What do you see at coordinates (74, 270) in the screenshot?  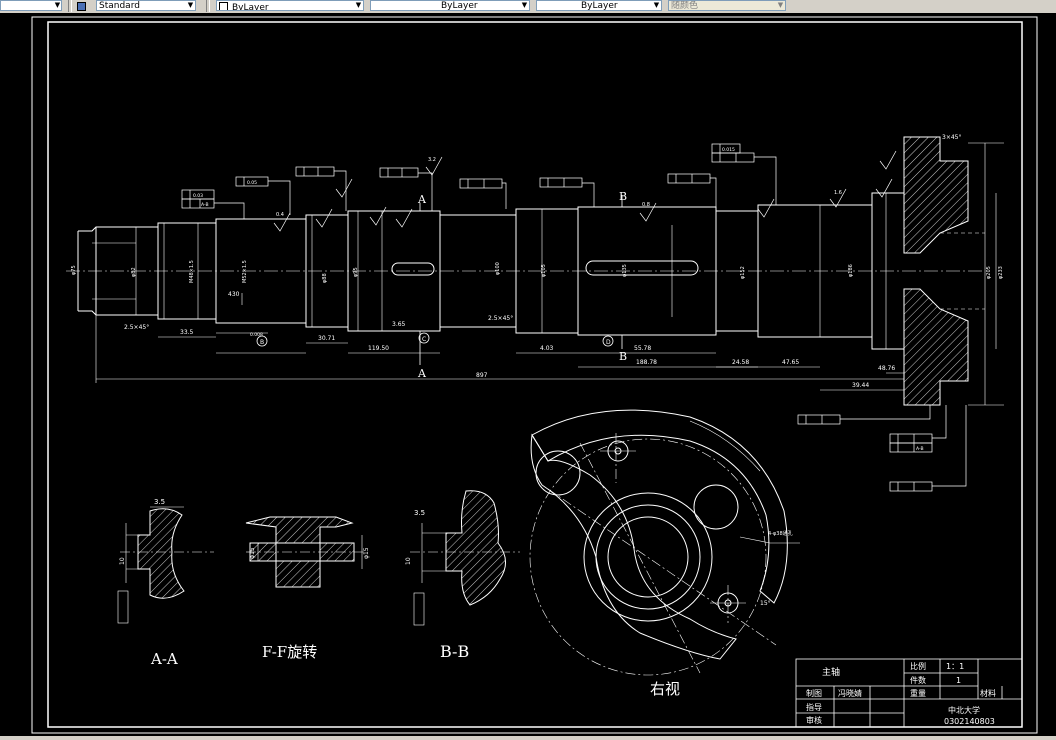 I see `dim-dia-1: φ75` at bounding box center [74, 270].